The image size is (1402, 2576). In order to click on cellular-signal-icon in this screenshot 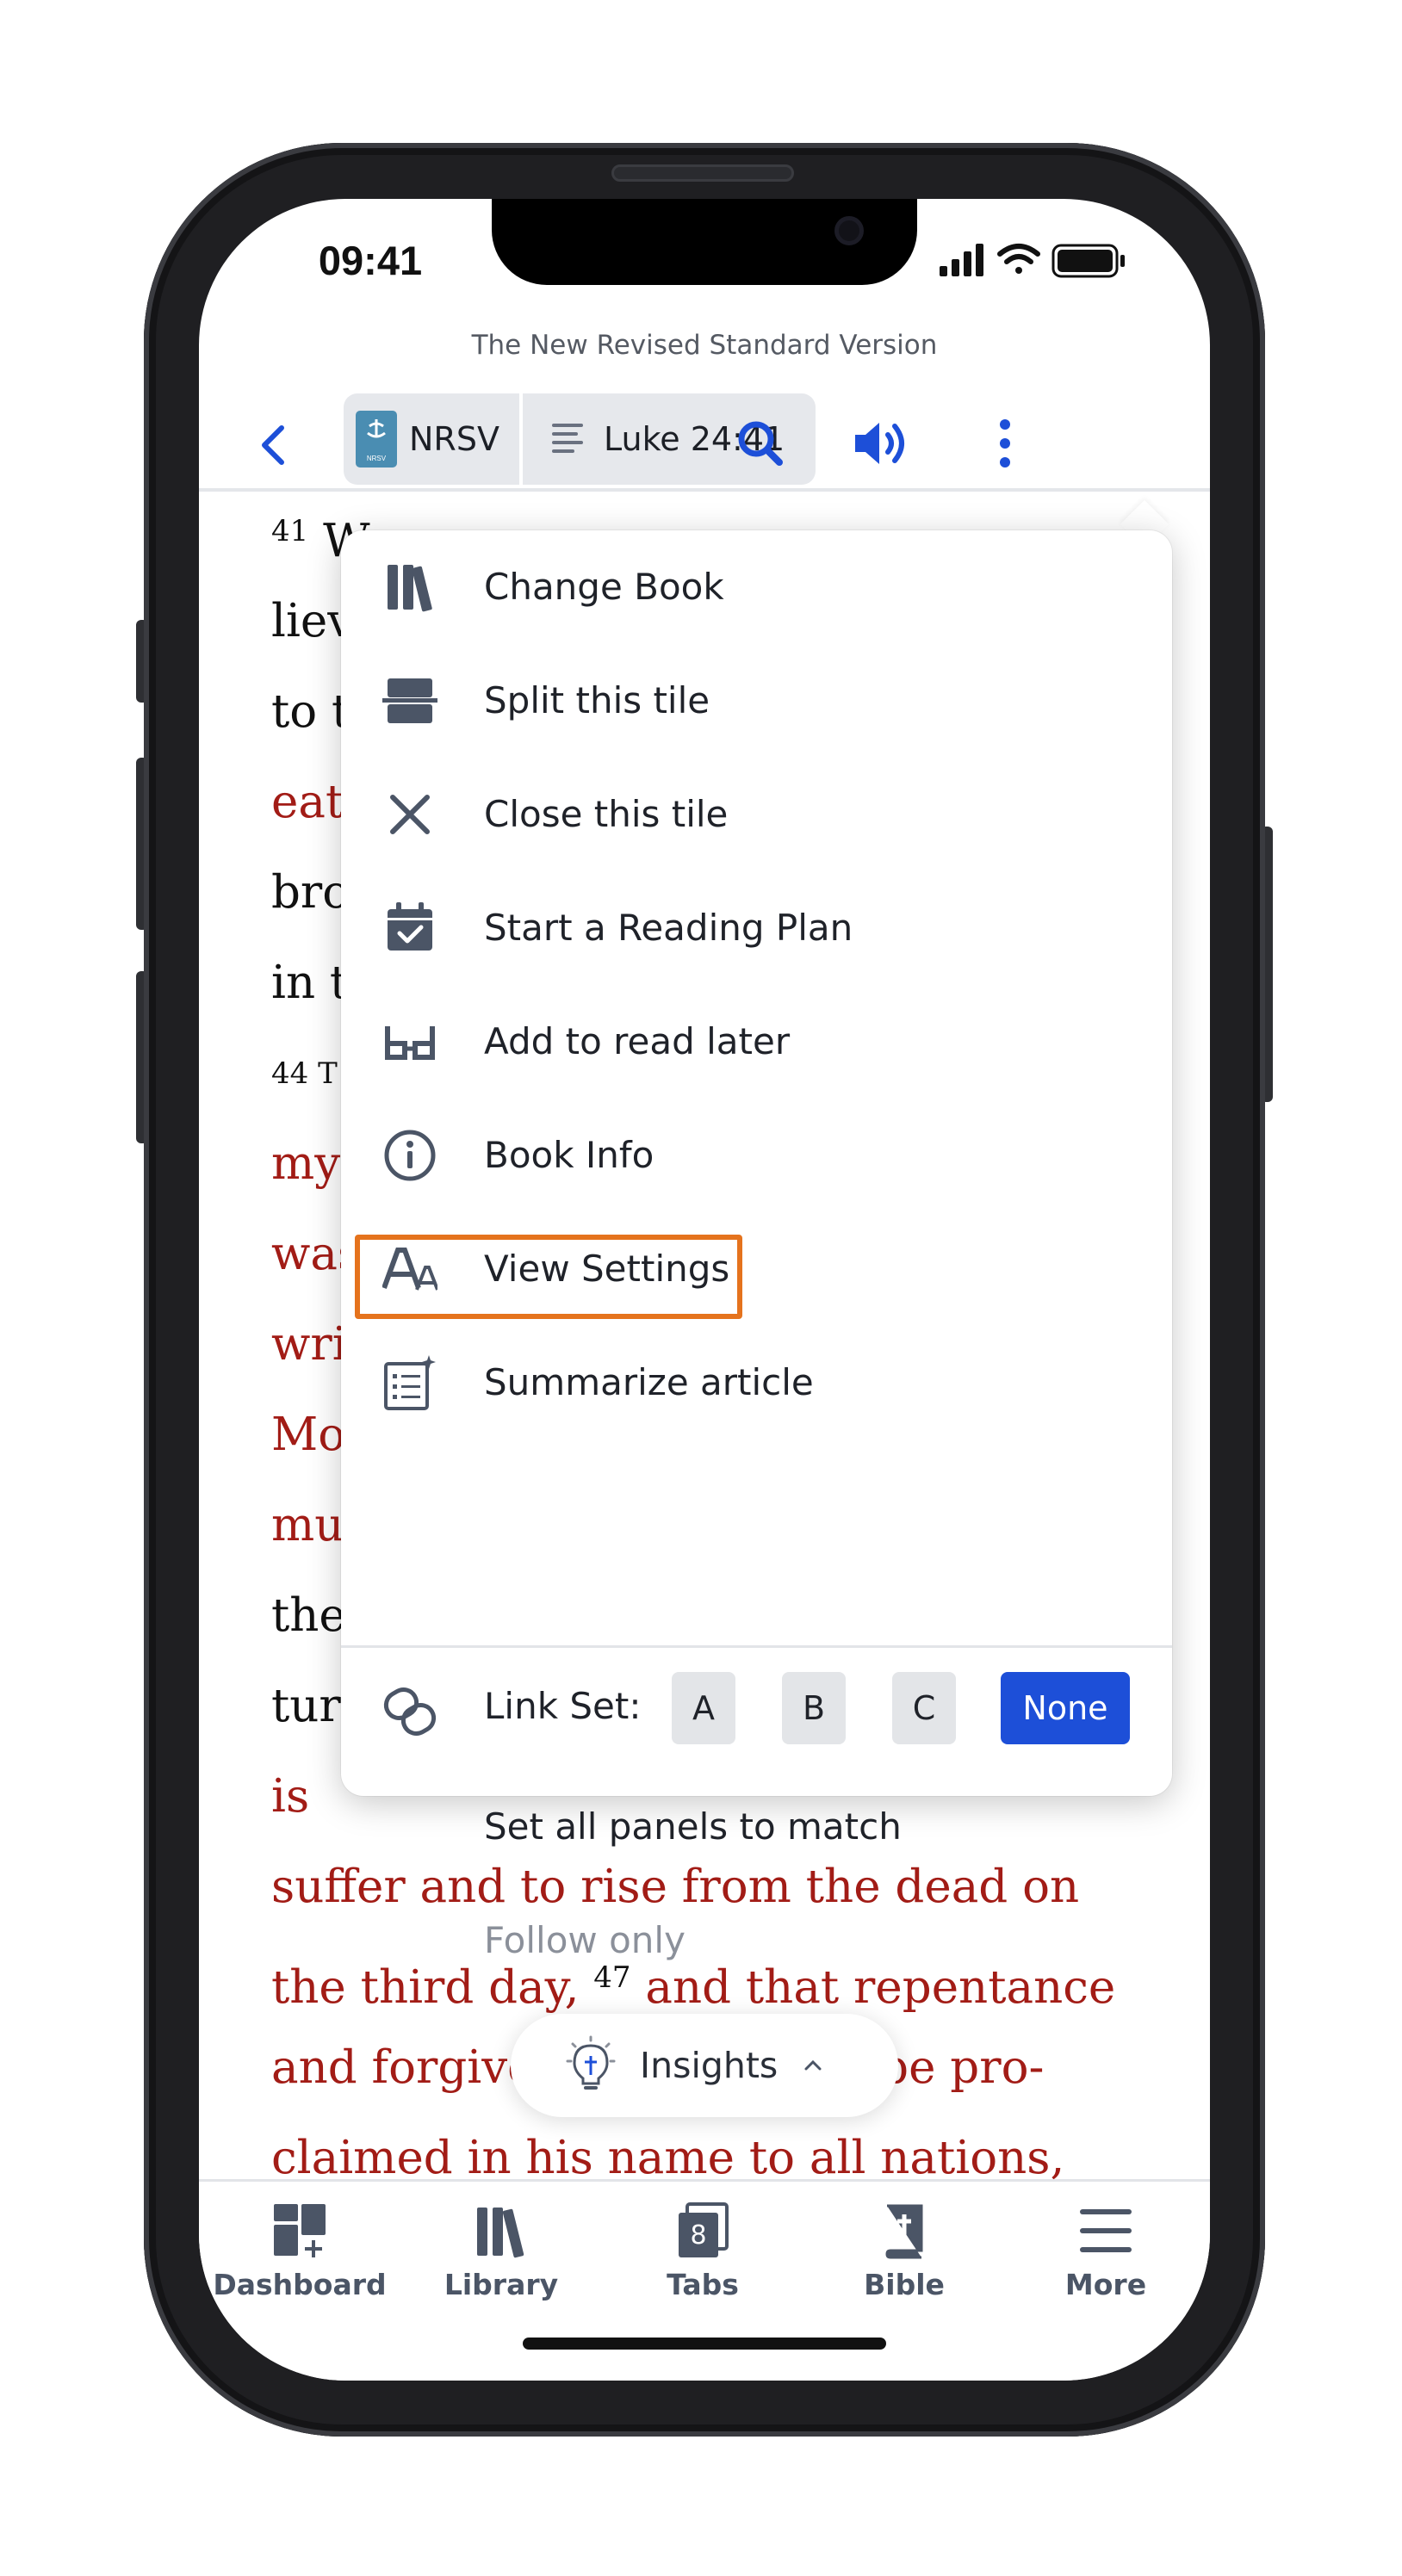, I will do `click(961, 260)`.